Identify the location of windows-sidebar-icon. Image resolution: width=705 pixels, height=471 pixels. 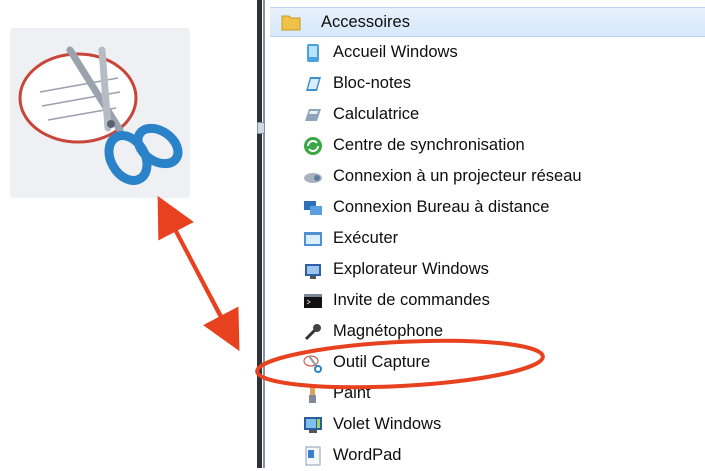
(313, 425).